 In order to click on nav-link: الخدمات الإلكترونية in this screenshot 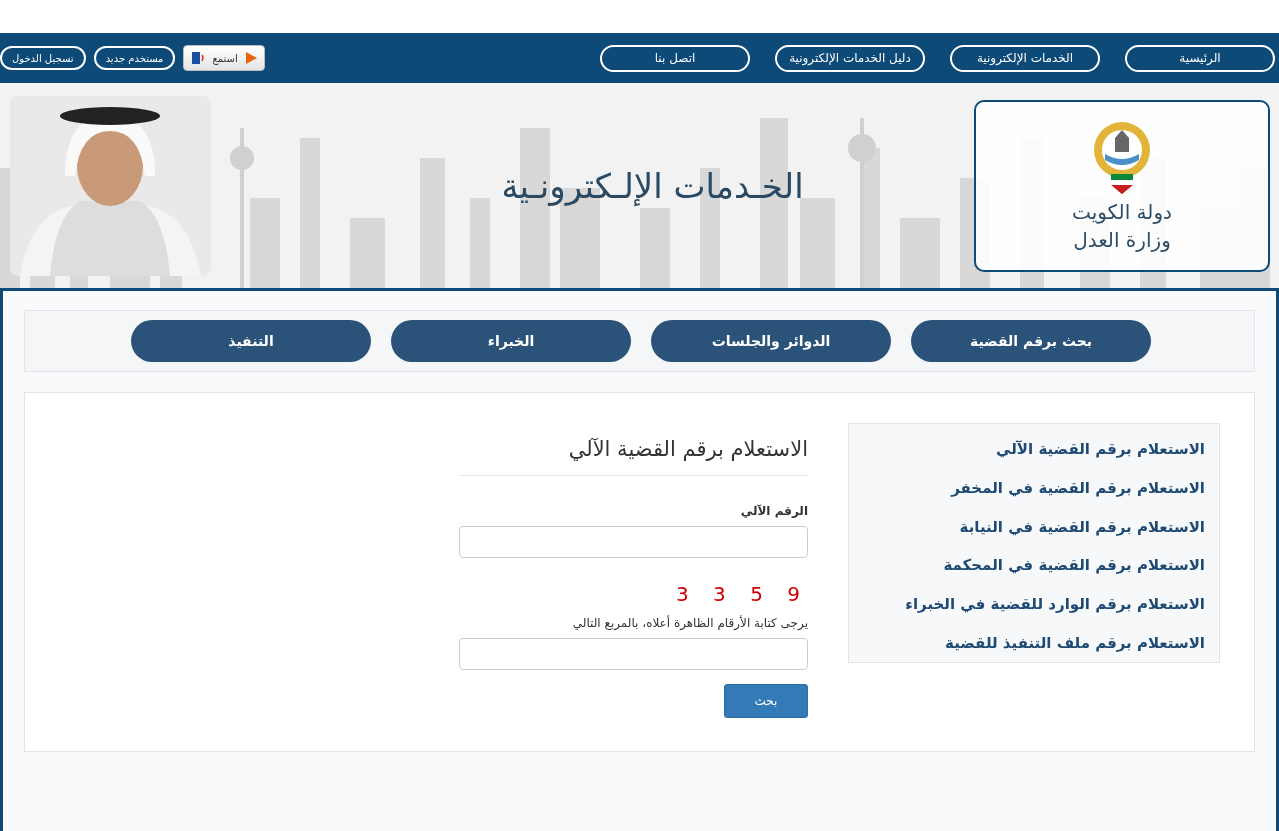, I will do `click(1025, 58)`.